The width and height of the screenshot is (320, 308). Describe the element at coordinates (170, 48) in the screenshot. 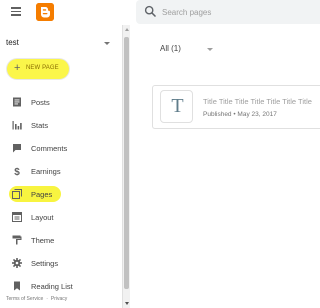

I see `filter-label: All (1)` at that location.